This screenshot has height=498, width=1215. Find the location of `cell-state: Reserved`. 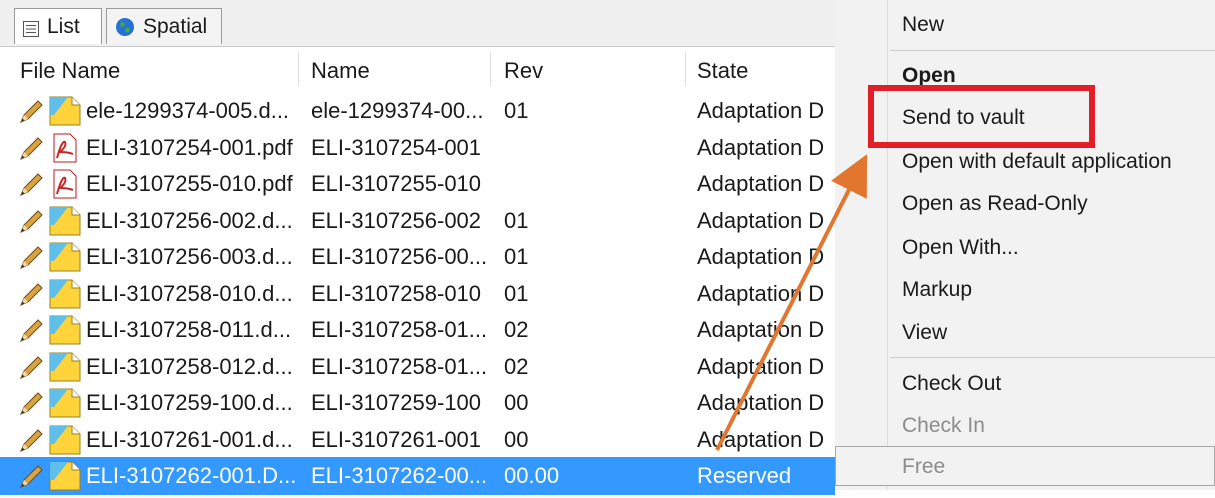

cell-state: Reserved is located at coordinates (744, 475).